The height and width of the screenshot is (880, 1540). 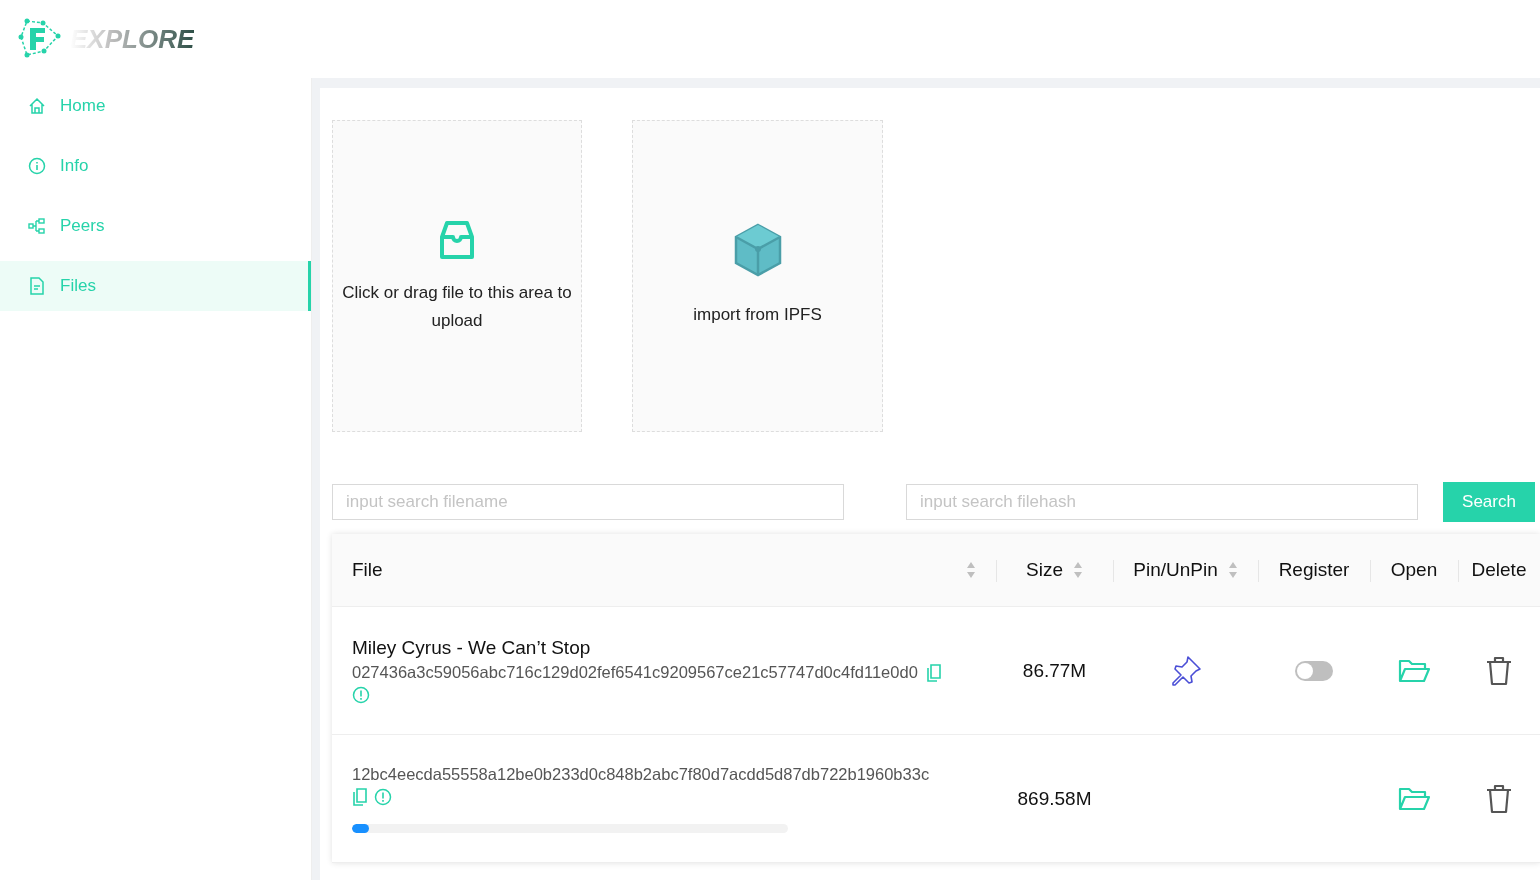 I want to click on nav-item: Info, so click(x=155, y=166).